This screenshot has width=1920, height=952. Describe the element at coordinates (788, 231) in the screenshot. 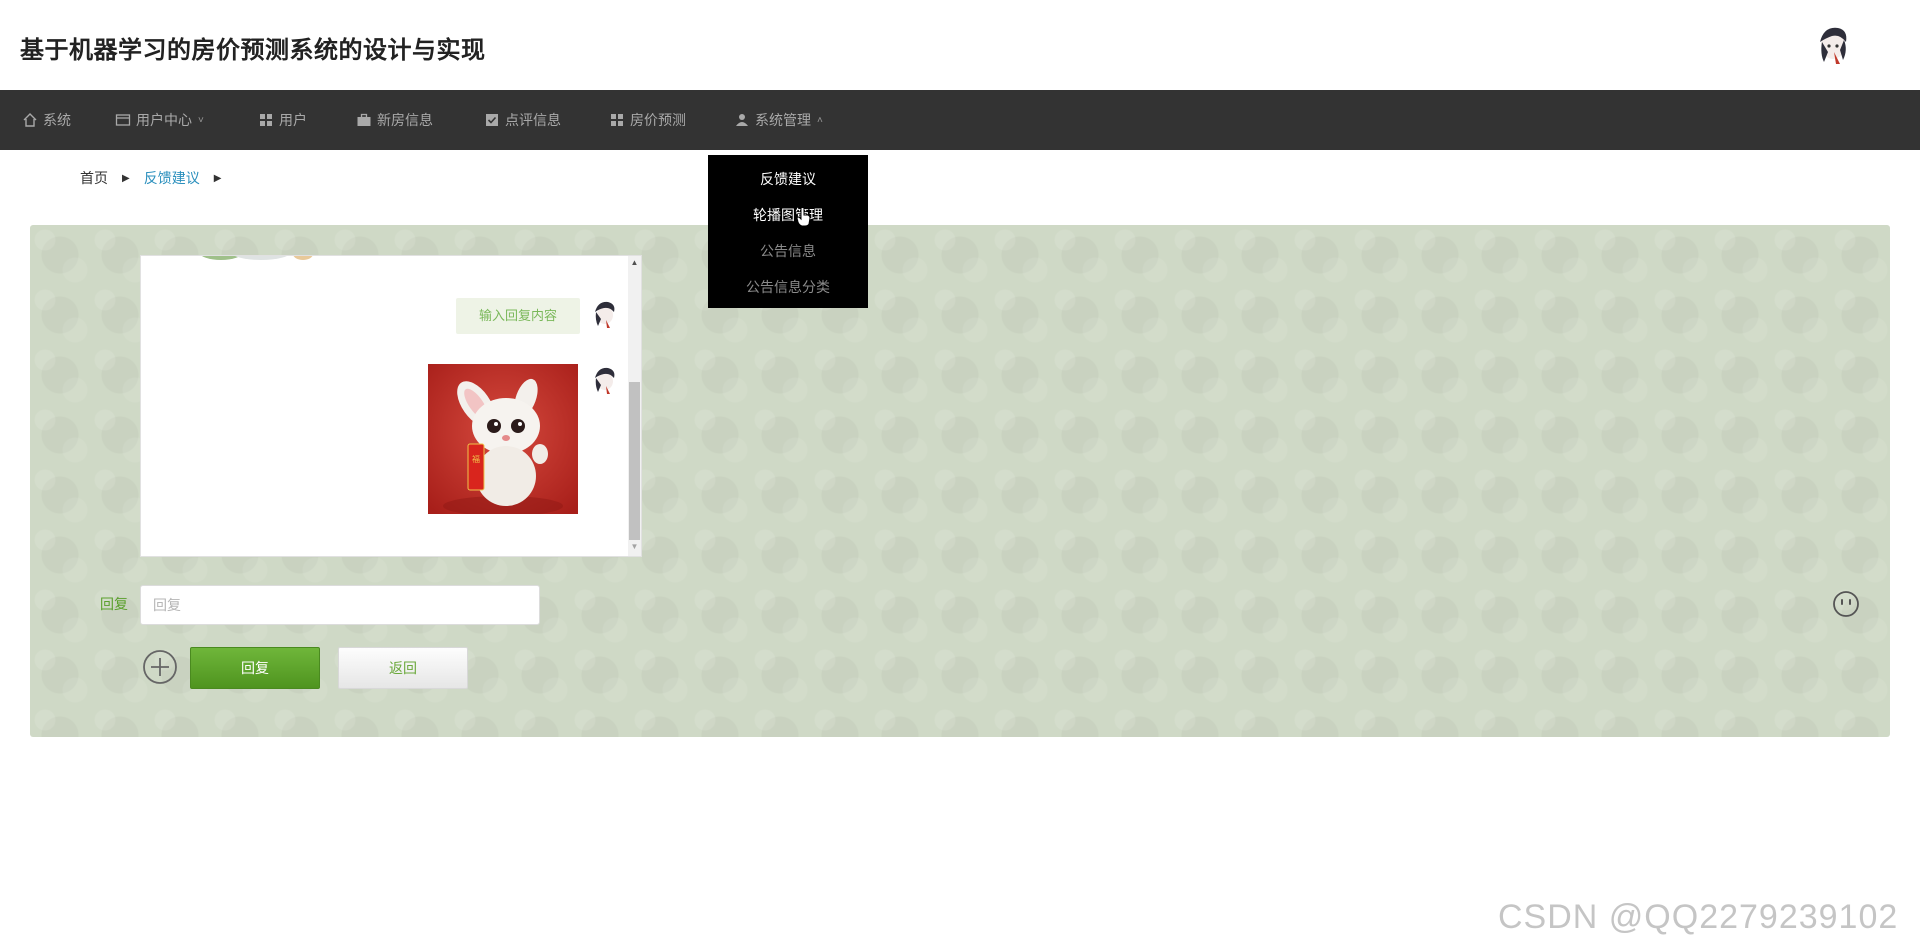

I see `system-management-dropdown: 反馈建议 轮播图管理 公告信息 公告信息分类` at that location.